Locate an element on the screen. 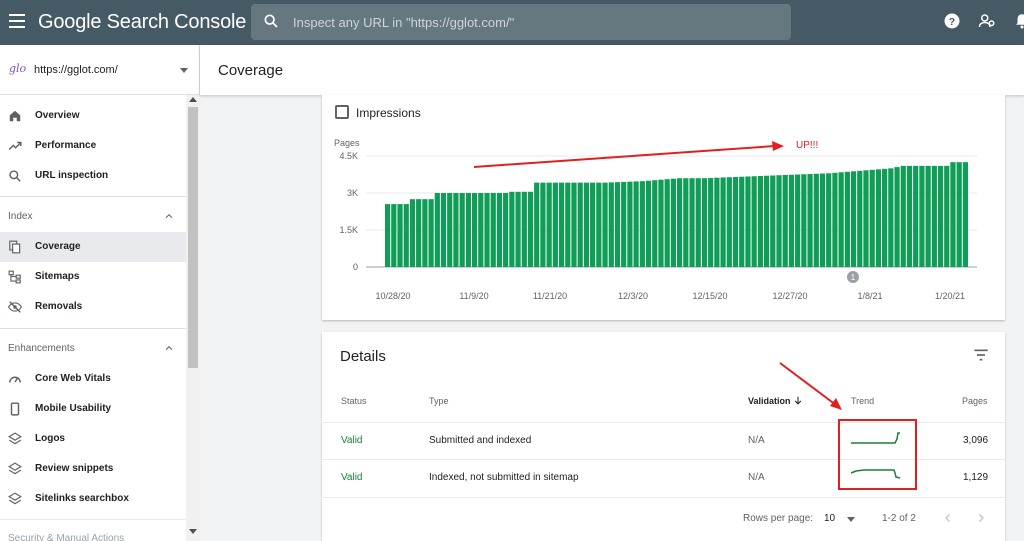 The width and height of the screenshot is (1024, 541). y-tick-label: 1.5K is located at coordinates (348, 230).